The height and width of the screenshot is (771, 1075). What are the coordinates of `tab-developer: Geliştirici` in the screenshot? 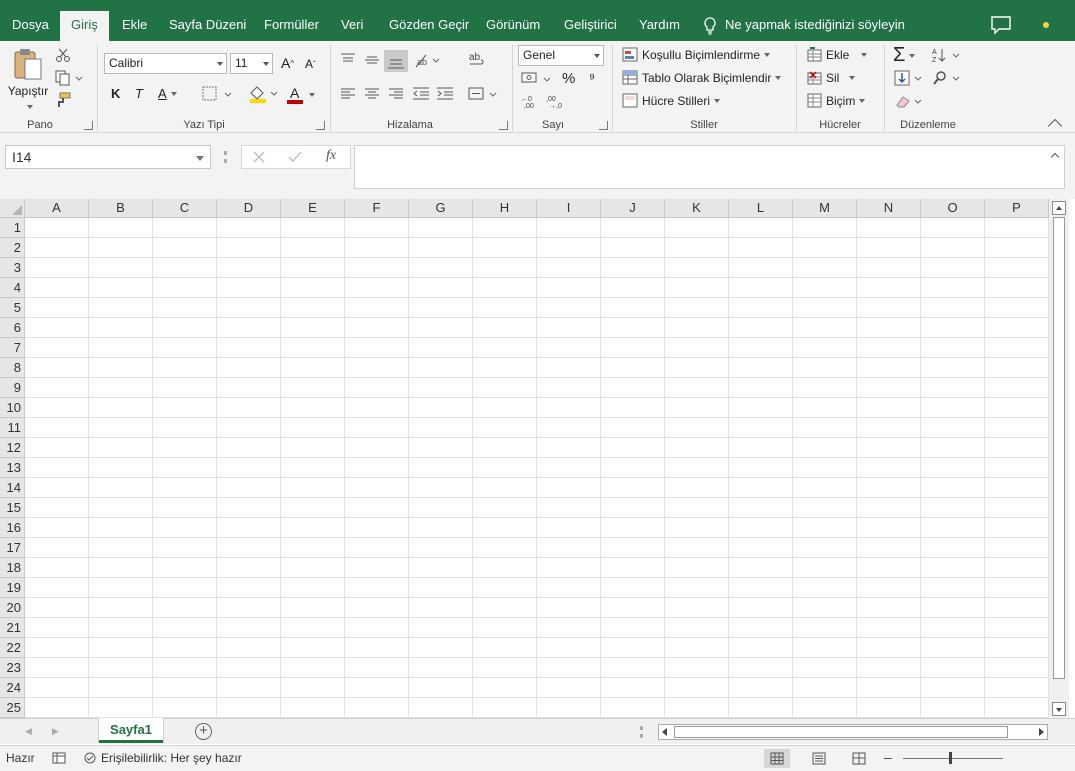 It's located at (590, 26).